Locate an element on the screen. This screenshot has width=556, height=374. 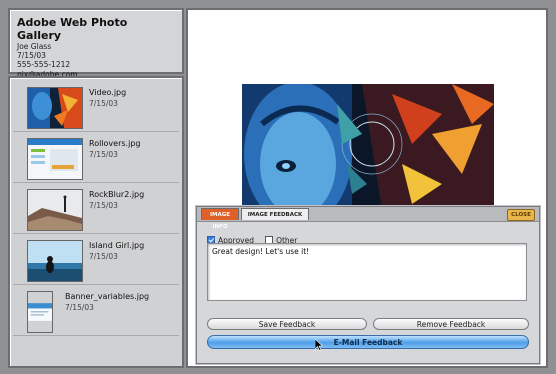
thumbnail-item-rollovers: Rollovers.jpg 7/15/03 is located at coordinates (96, 158).